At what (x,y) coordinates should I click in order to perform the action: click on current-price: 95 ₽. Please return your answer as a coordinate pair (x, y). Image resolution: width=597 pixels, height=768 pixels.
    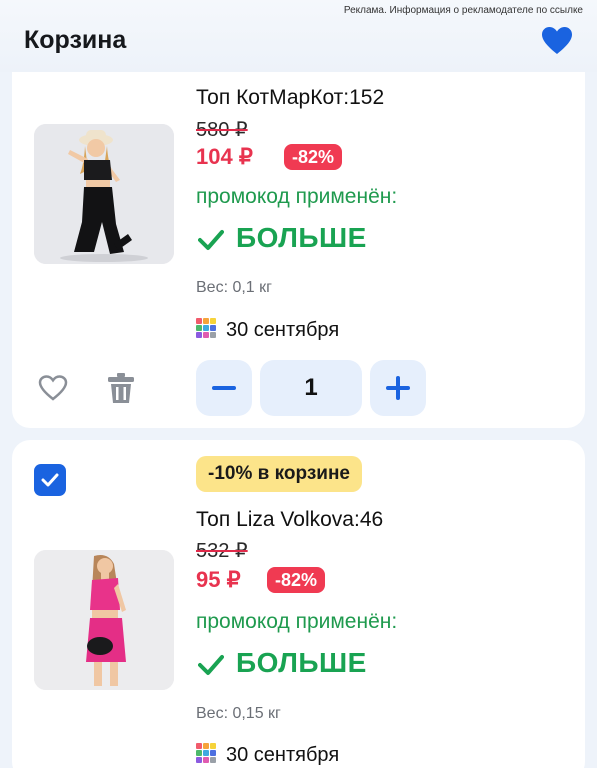
    Looking at the image, I should click on (218, 579).